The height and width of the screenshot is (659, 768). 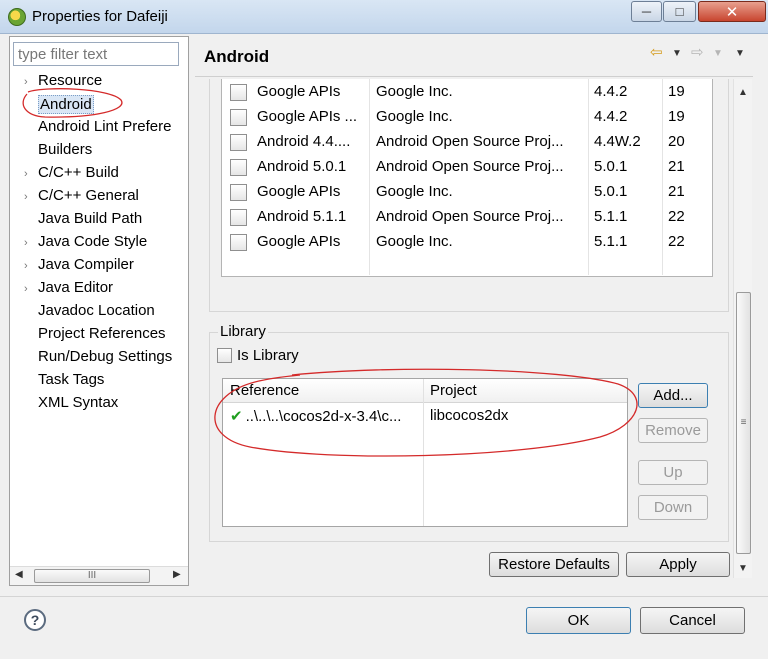 What do you see at coordinates (554, 564) in the screenshot?
I see `restore-defaults-button: Restore Defaults` at bounding box center [554, 564].